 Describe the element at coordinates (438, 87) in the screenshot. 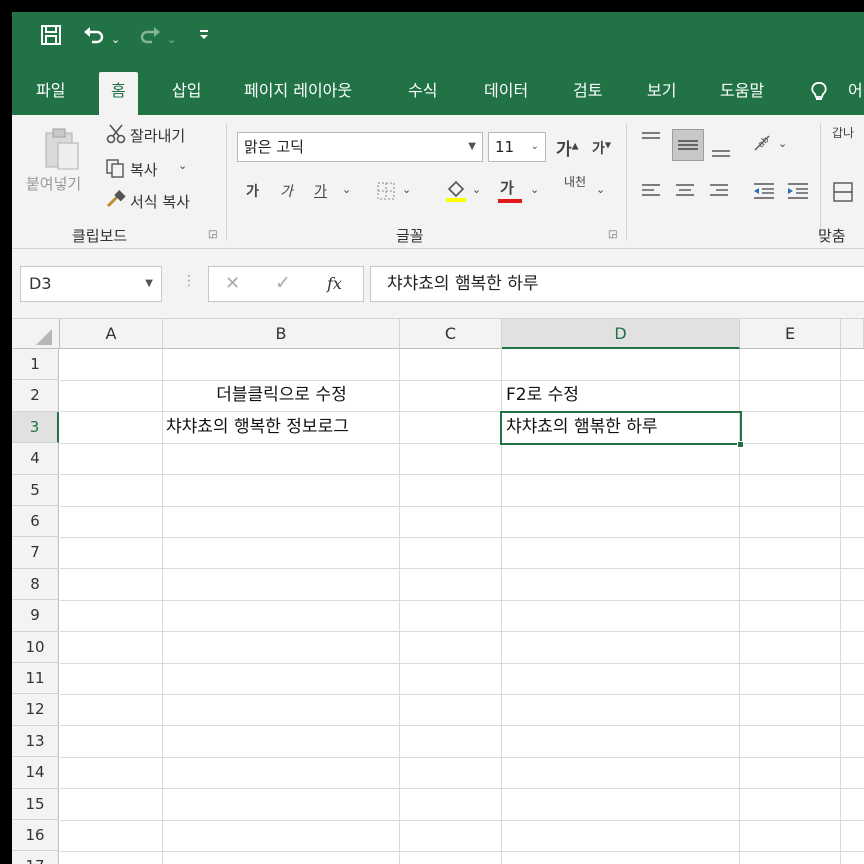

I see `ribbon-tabs: 파일 홈 삽입 페이지 레이아웃 수식 데이터 검토 보기 도움말 어` at that location.